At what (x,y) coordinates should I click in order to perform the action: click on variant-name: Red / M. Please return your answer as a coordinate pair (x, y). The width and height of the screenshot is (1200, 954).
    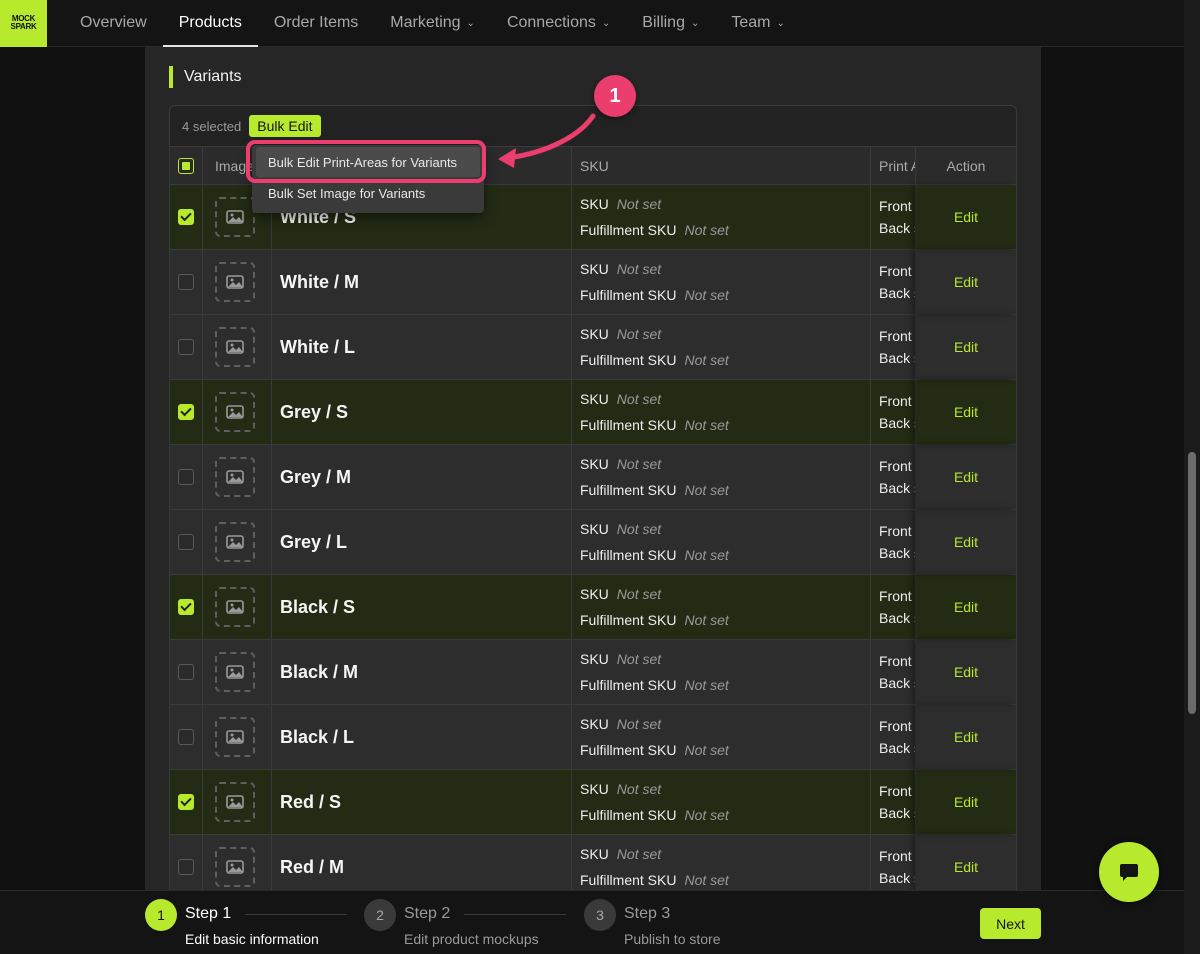
    Looking at the image, I should click on (422, 862).